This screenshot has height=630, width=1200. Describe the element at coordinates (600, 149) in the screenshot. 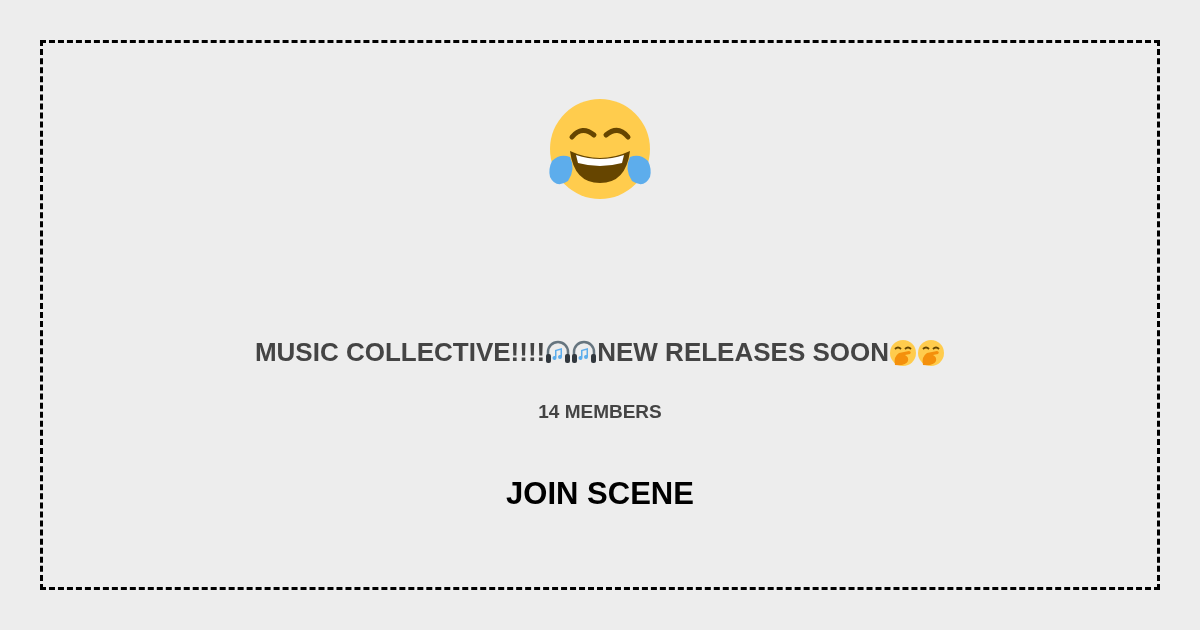

I see `laughing-face-icon` at that location.